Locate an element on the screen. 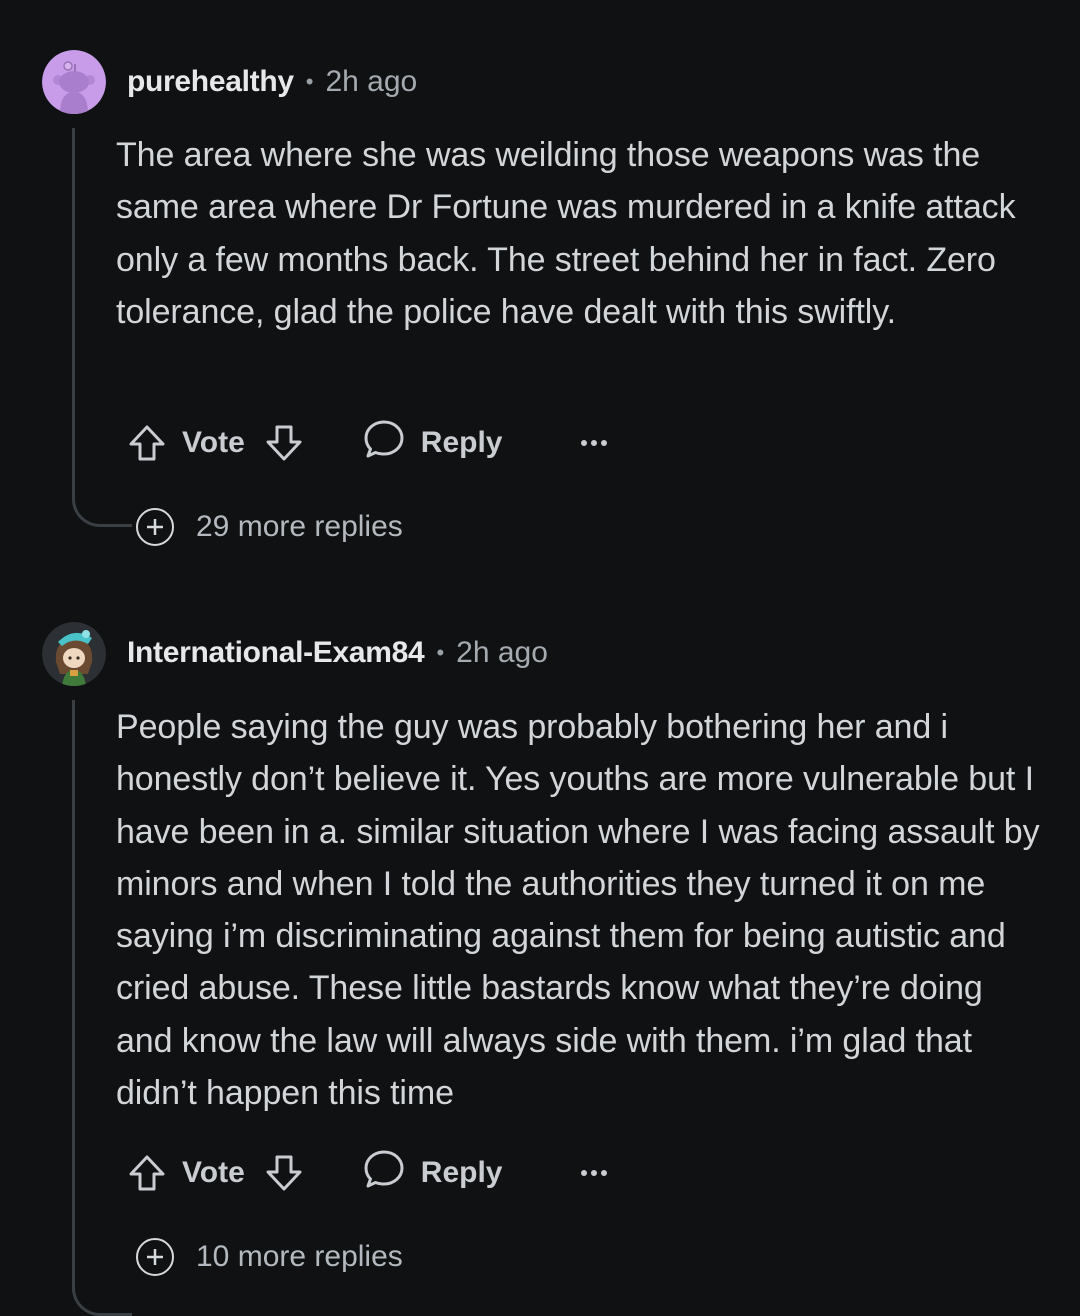 Image resolution: width=1080 pixels, height=1316 pixels. comment-meta: International-Exam84 • 2h ago is located at coordinates (337, 653).